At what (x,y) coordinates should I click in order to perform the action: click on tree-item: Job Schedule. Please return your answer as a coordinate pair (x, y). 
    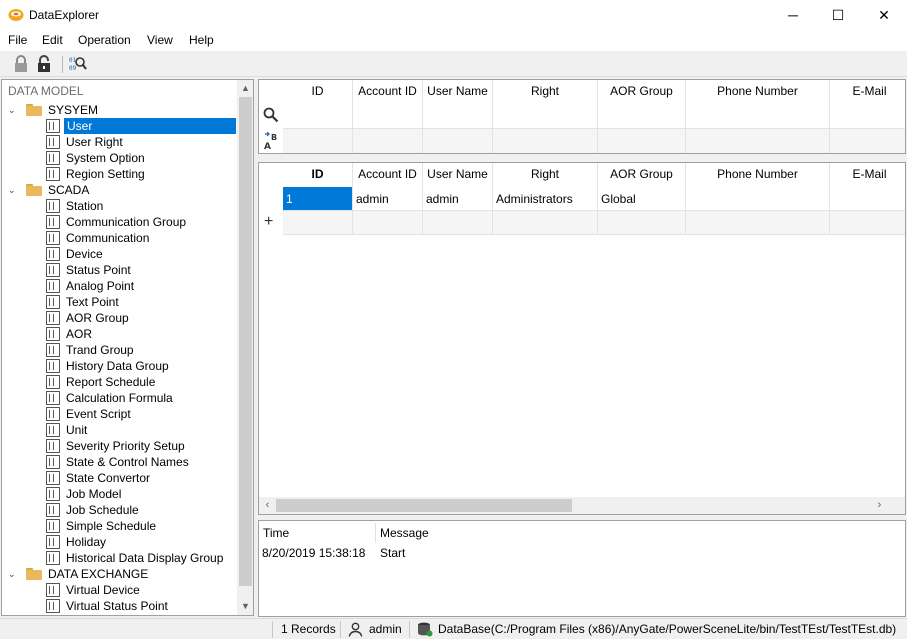
    Looking at the image, I should click on (119, 510).